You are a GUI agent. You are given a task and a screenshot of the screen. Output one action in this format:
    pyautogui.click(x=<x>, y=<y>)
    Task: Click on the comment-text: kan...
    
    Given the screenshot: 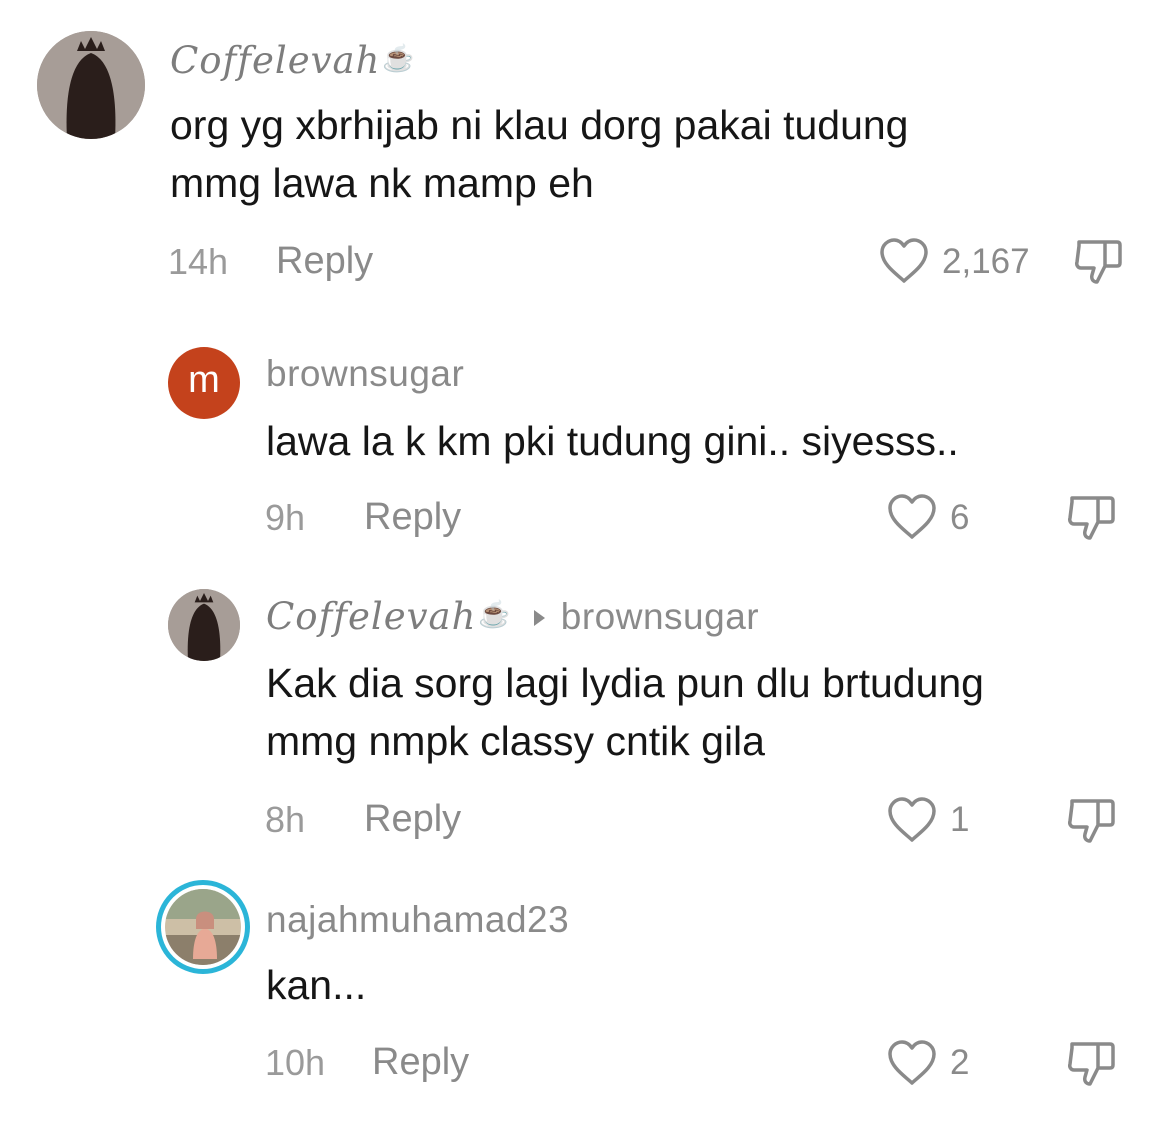 What is the action you would take?
    pyautogui.click(x=316, y=985)
    